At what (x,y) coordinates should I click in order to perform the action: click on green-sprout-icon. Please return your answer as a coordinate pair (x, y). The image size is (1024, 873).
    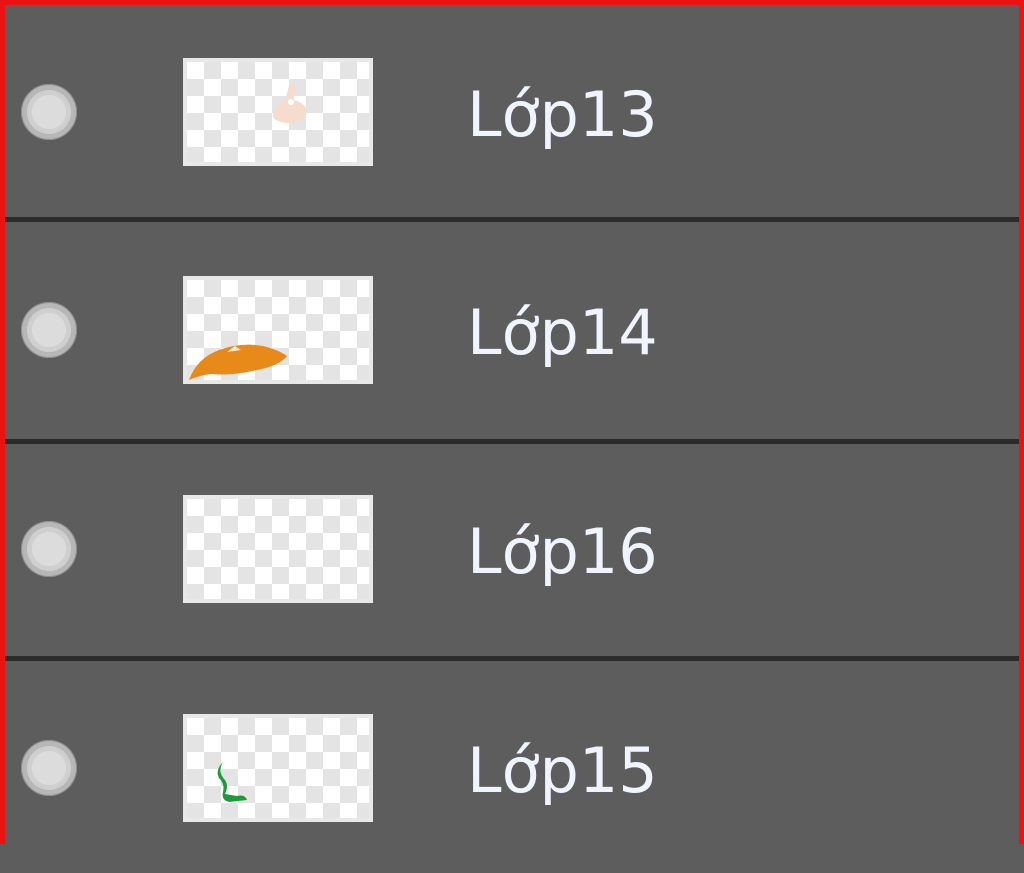
    Looking at the image, I should click on (232, 782).